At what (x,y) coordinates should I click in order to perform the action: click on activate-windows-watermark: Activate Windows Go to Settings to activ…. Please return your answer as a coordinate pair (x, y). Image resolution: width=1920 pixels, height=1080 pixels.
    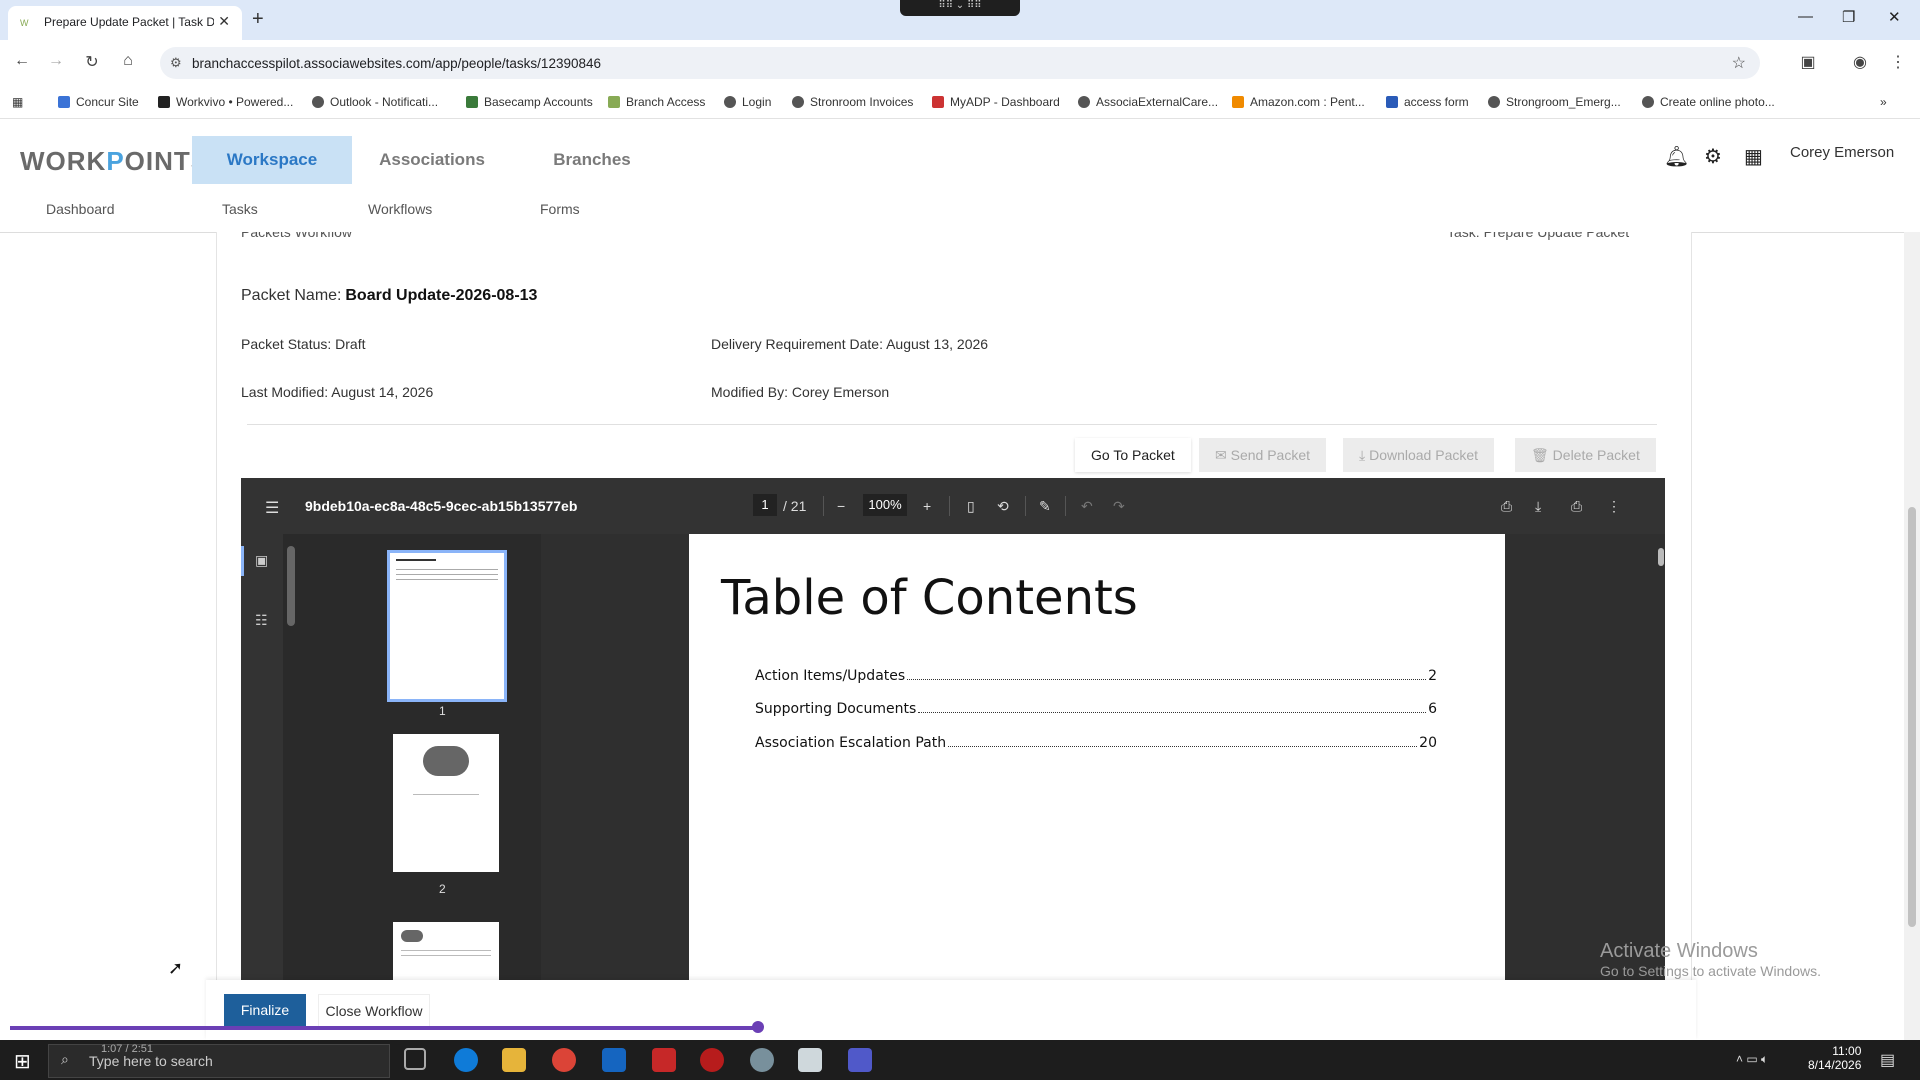
    Looking at the image, I should click on (1710, 959).